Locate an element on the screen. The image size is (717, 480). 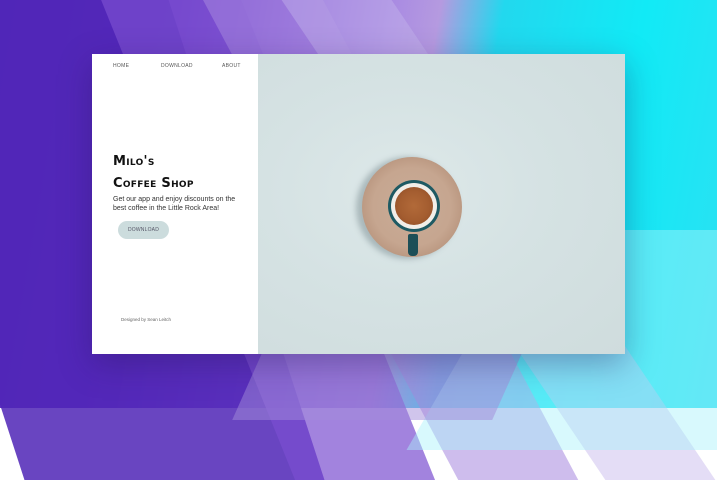
nav-about-link: ABOUT is located at coordinates (231, 66).